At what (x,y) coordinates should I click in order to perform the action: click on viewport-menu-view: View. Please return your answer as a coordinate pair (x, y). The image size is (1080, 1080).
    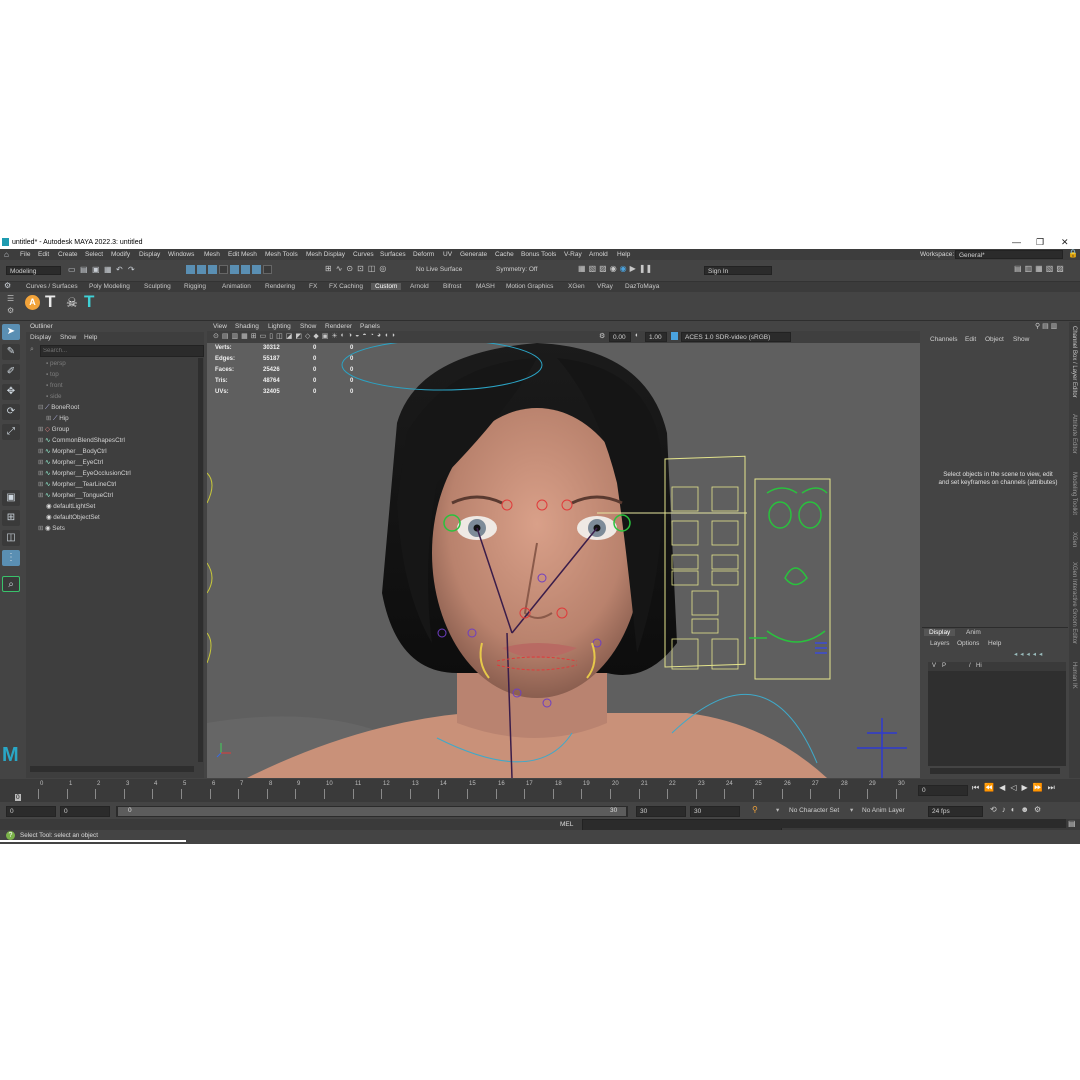
    Looking at the image, I should click on (220, 326).